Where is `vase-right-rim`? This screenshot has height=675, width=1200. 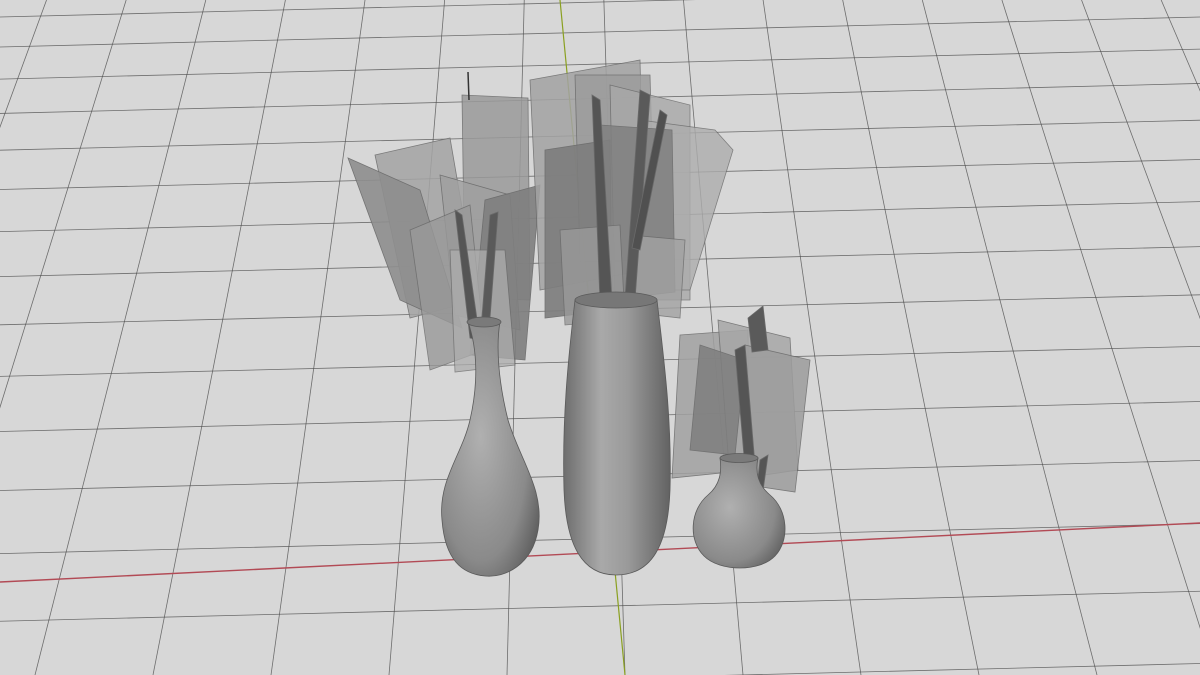
vase-right-rim is located at coordinates (739, 458).